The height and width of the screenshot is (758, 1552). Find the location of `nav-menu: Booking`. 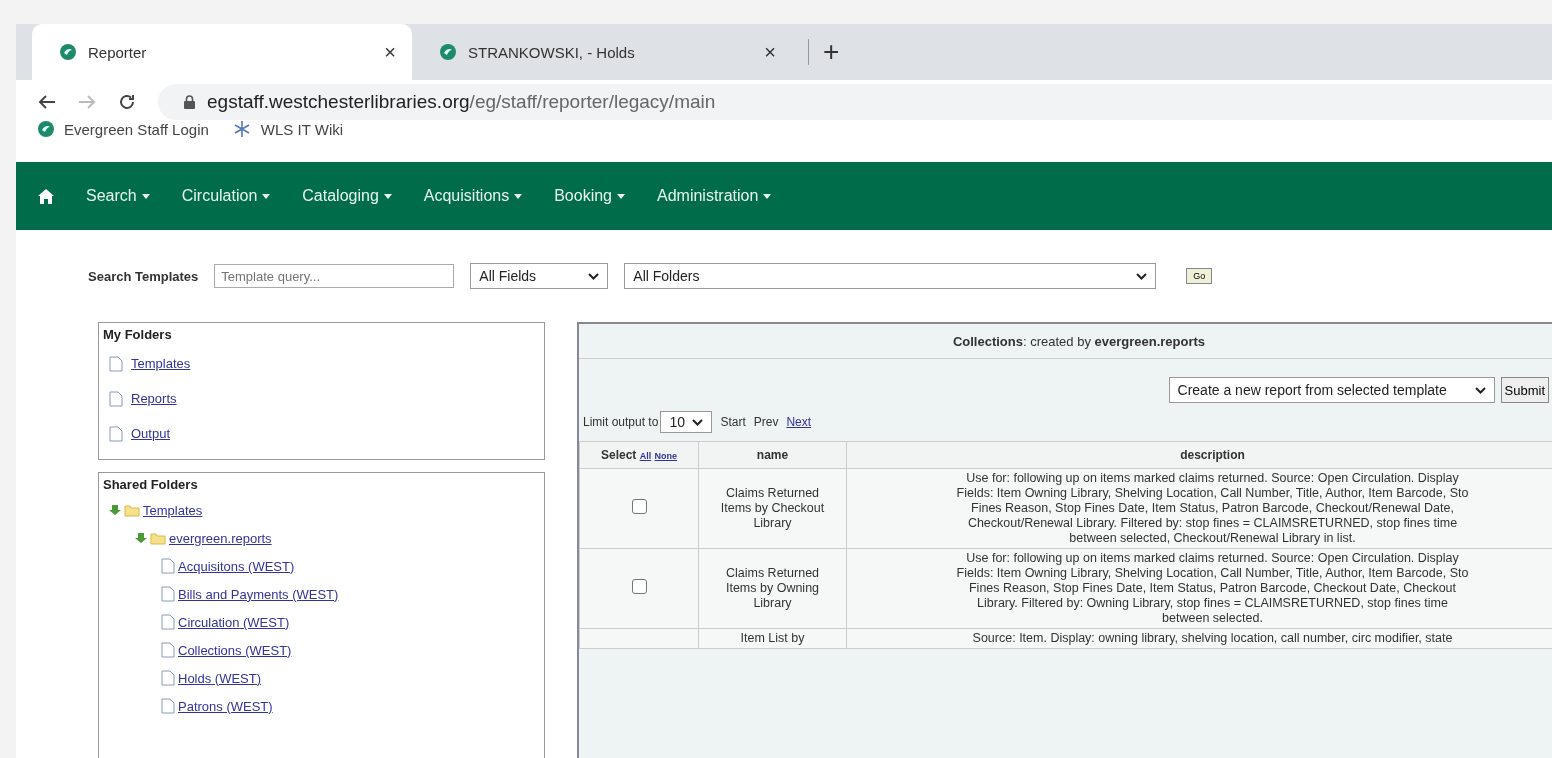

nav-menu: Booking is located at coordinates (589, 196).